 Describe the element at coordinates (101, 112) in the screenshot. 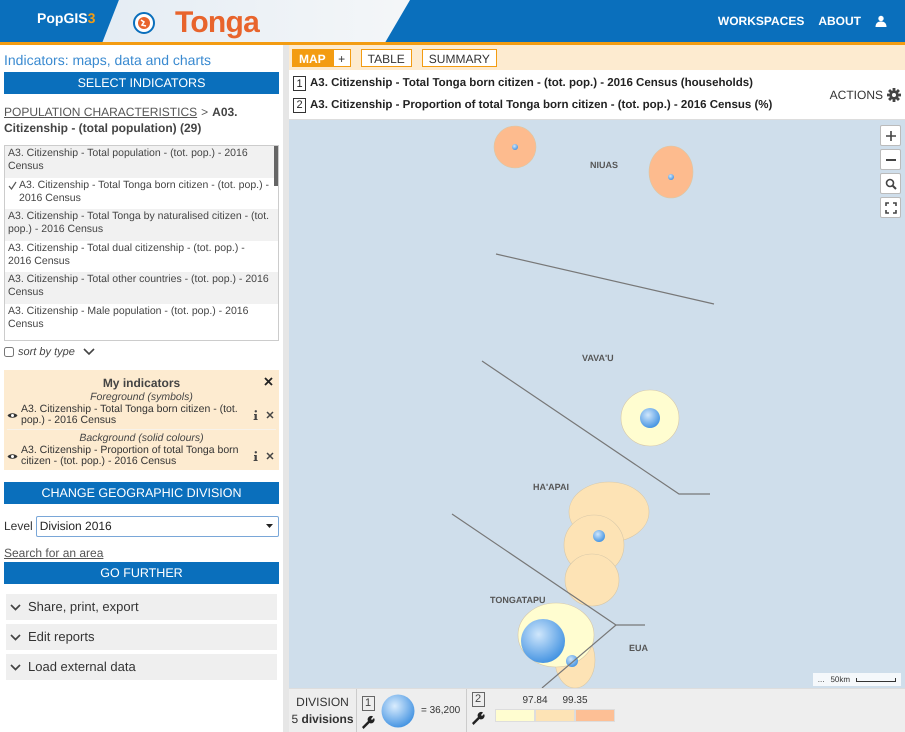

I see `breadcrumb-link: POPULATION CHARACTERISTICS` at that location.